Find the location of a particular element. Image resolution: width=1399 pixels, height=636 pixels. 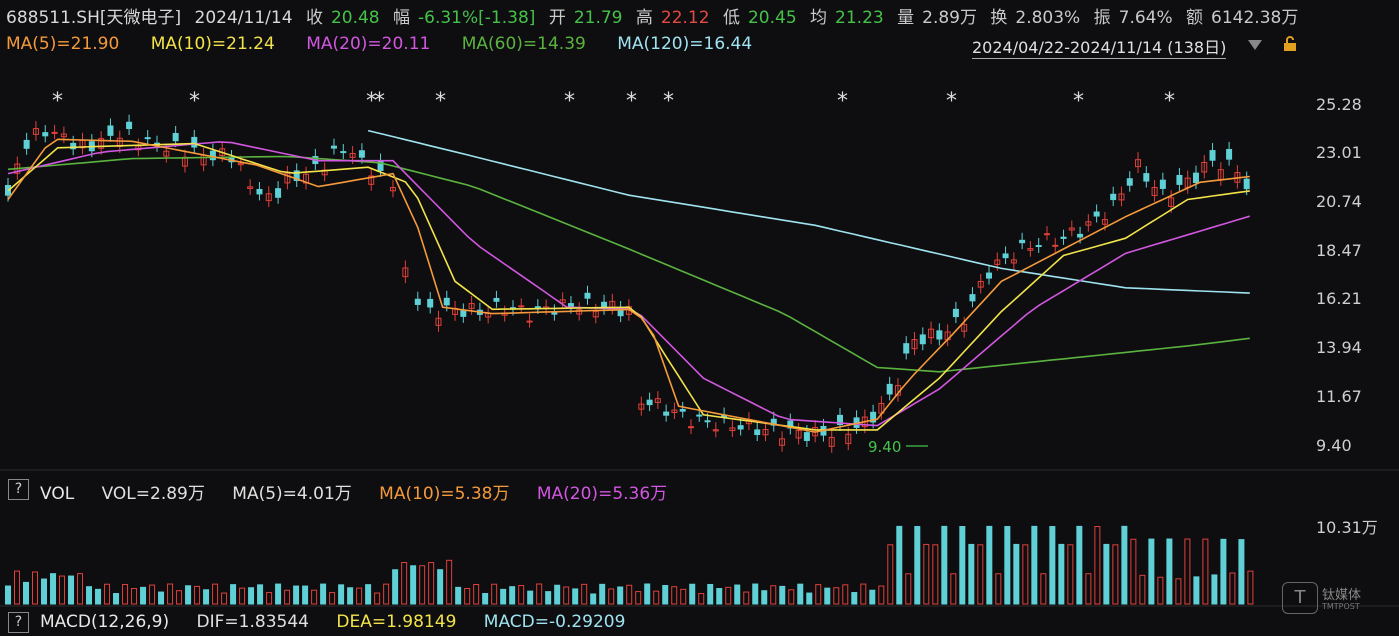

vol-ma10: MA(10)=5.38万 is located at coordinates (444, 494).